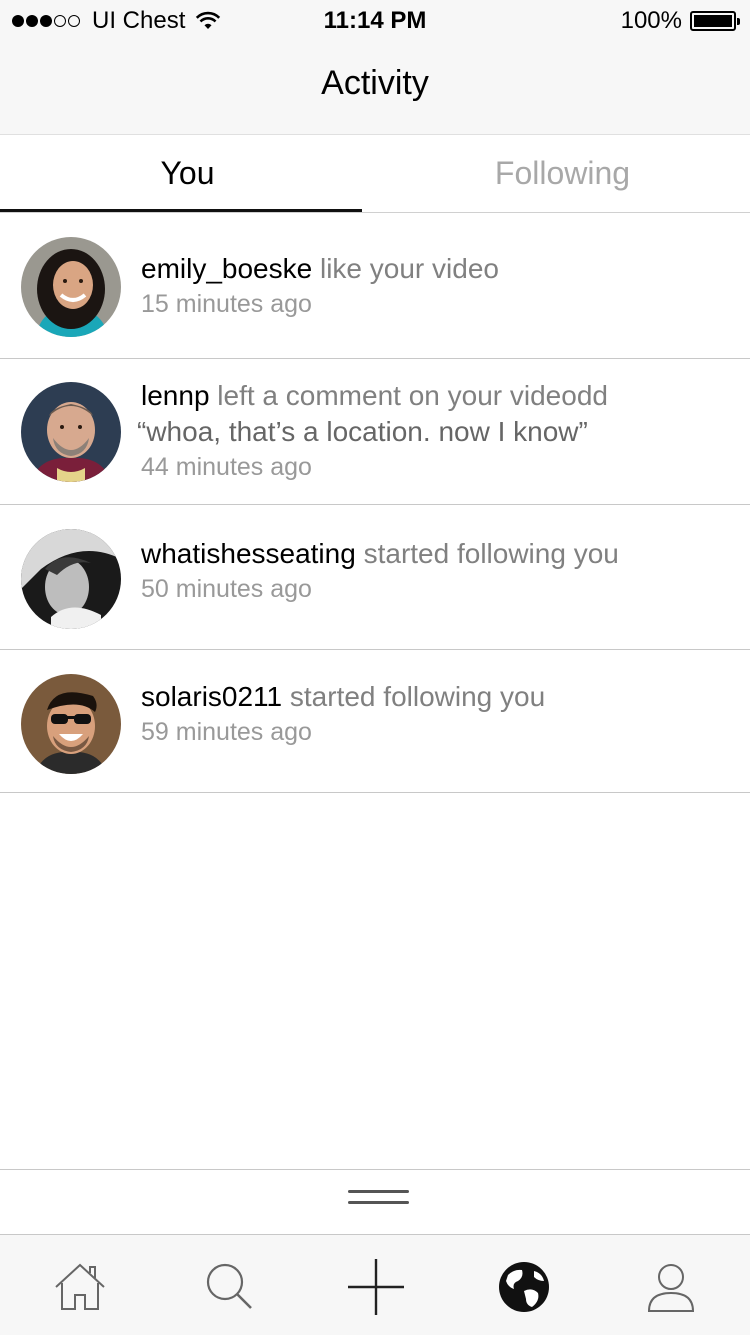 The width and height of the screenshot is (750, 1335). Describe the element at coordinates (378, 1203) in the screenshot. I see `menu-handle-icon` at that location.